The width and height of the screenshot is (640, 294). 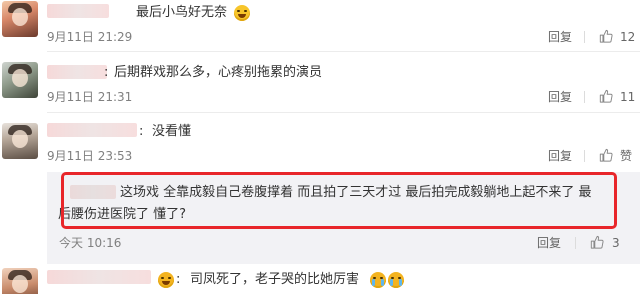 What do you see at coordinates (628, 37) in the screenshot?
I see `like-count: 12` at bounding box center [628, 37].